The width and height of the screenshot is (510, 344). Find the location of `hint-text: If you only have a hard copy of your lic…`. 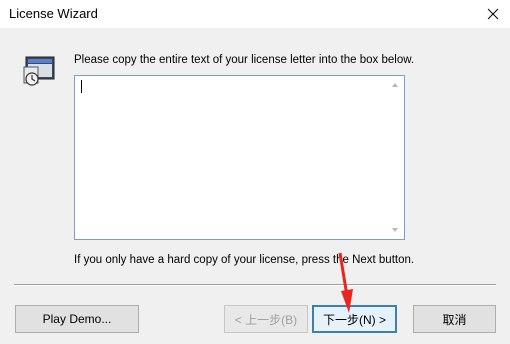

hint-text: If you only have a hard copy of your lic… is located at coordinates (244, 260).